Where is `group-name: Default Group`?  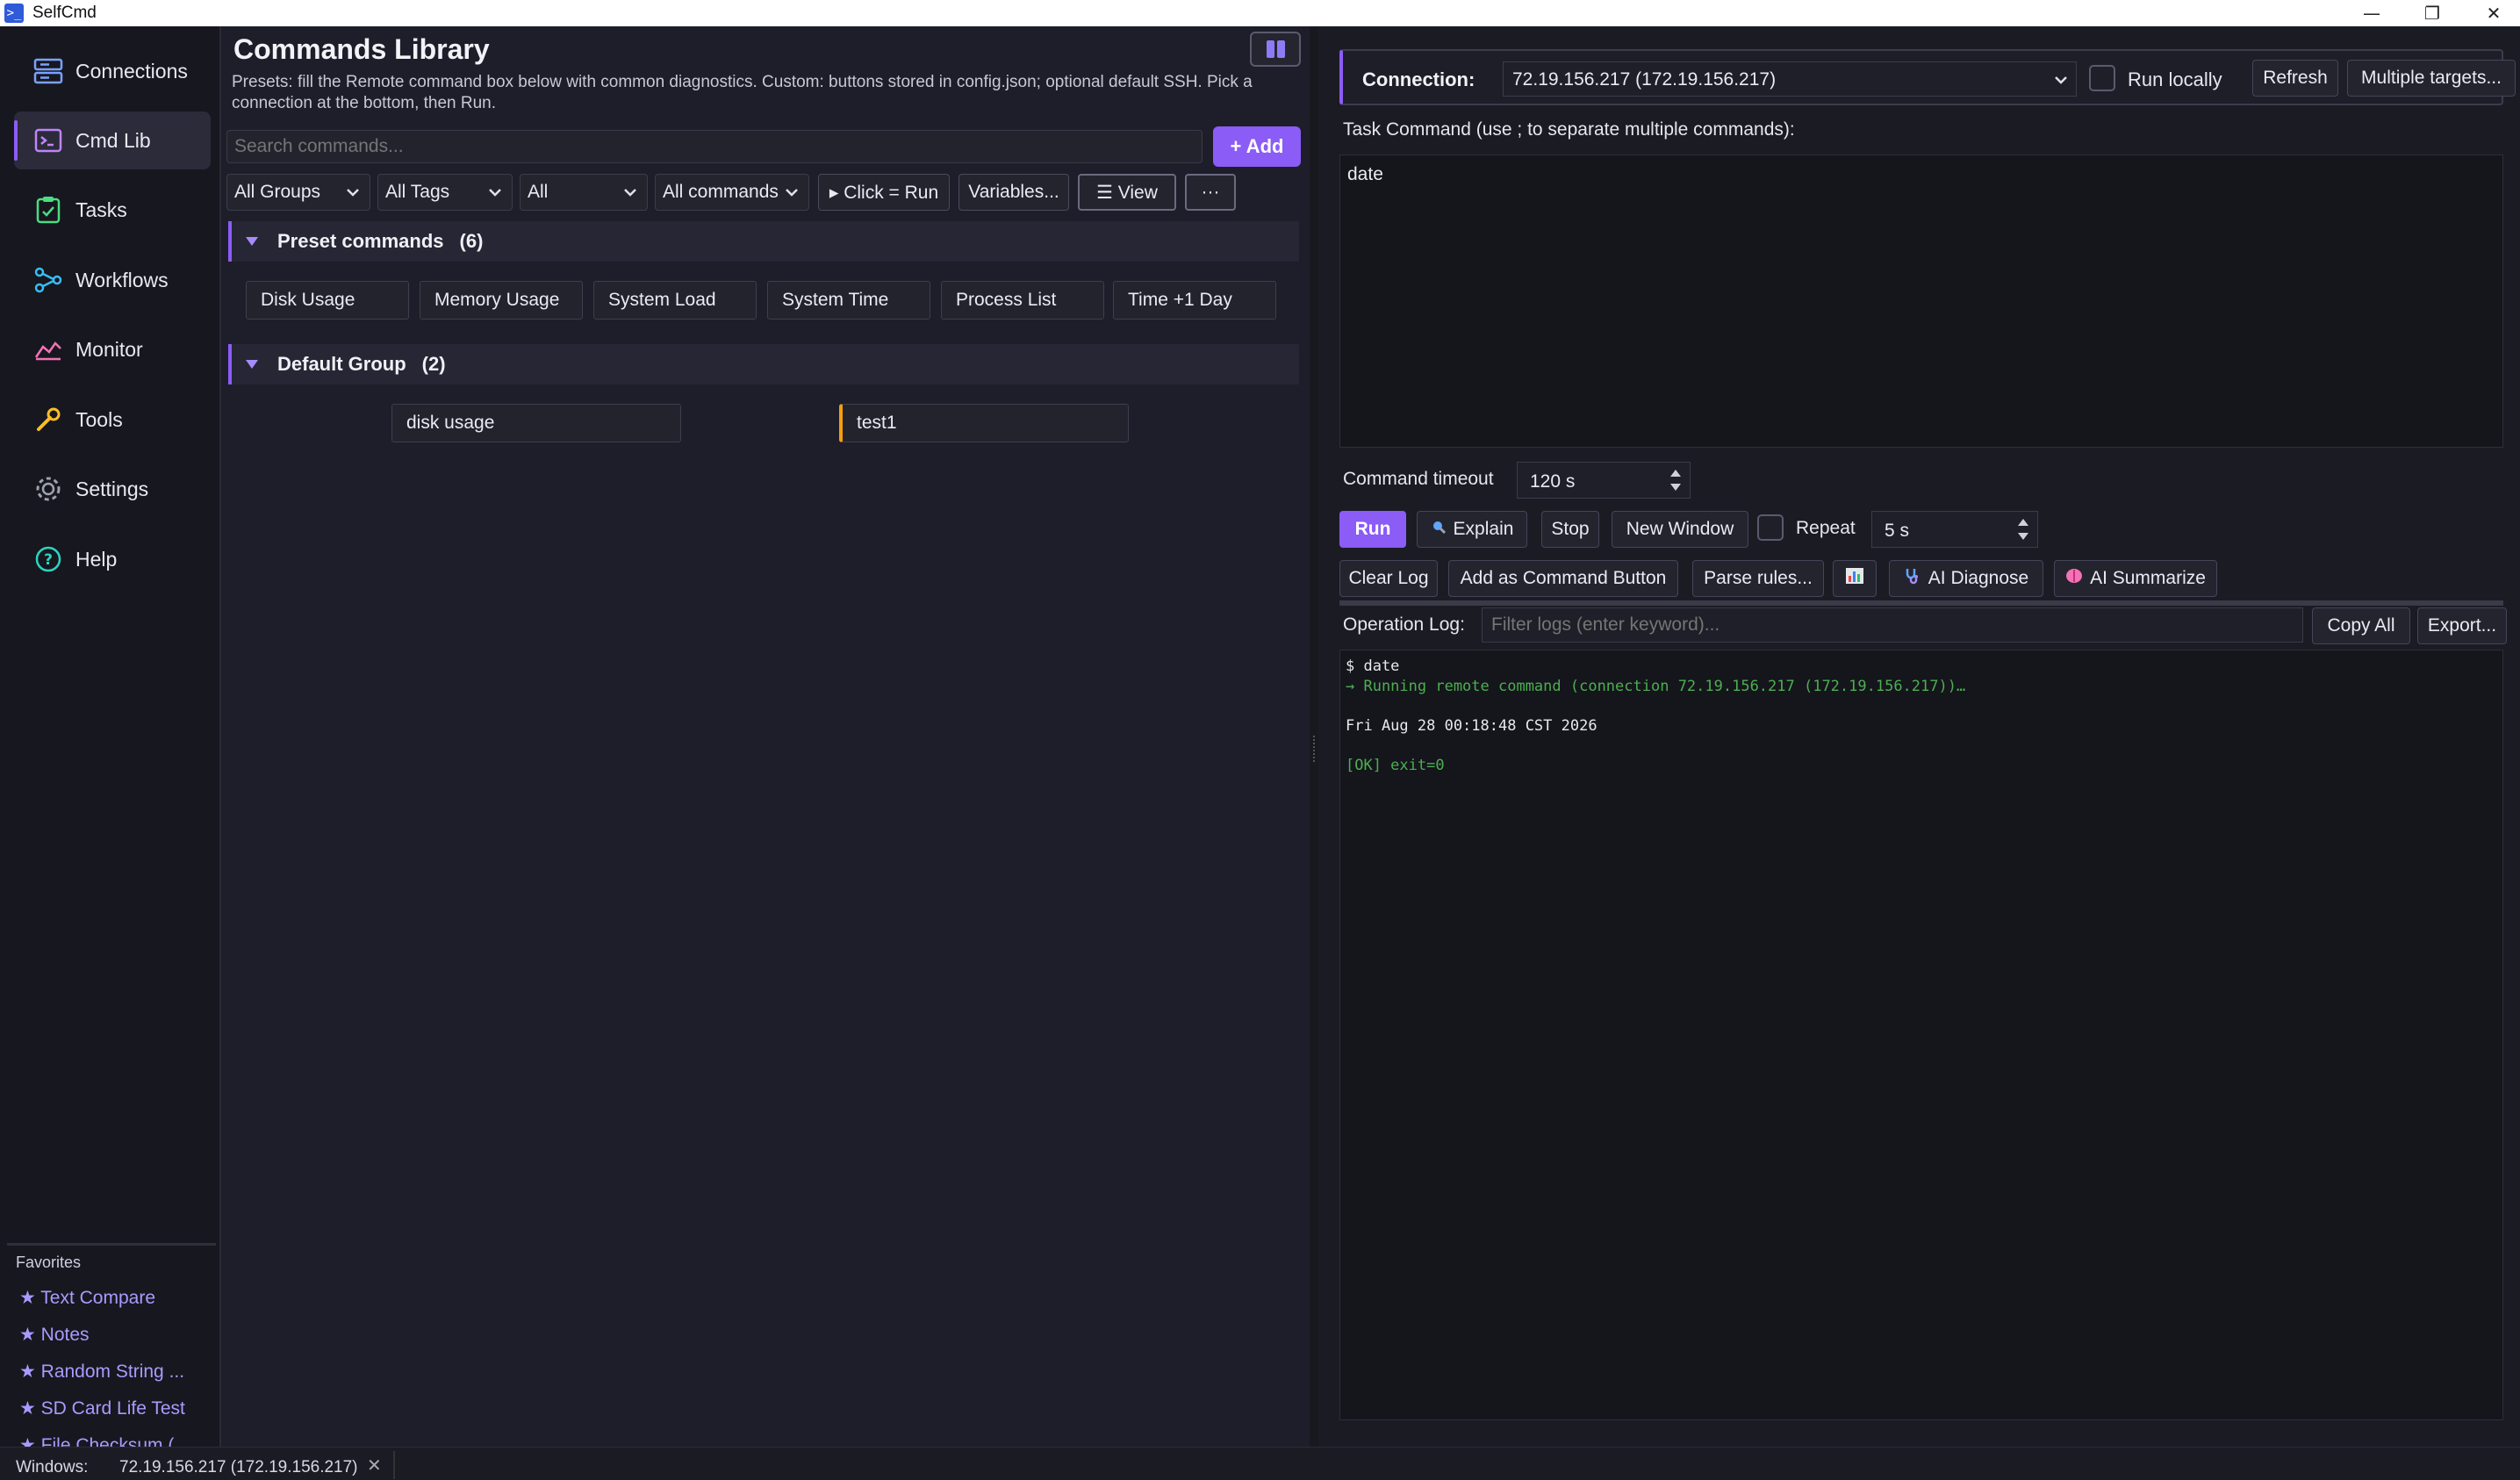 group-name: Default Group is located at coordinates (341, 364).